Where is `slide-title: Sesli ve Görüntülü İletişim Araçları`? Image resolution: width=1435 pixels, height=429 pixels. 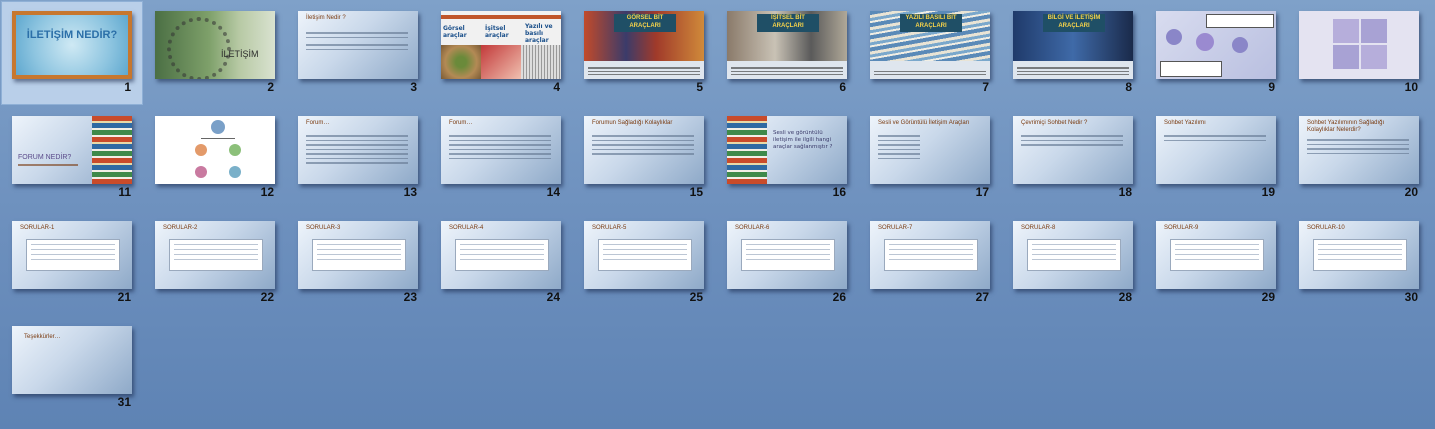 slide-title: Sesli ve Görüntülü İletişim Araçları is located at coordinates (924, 123).